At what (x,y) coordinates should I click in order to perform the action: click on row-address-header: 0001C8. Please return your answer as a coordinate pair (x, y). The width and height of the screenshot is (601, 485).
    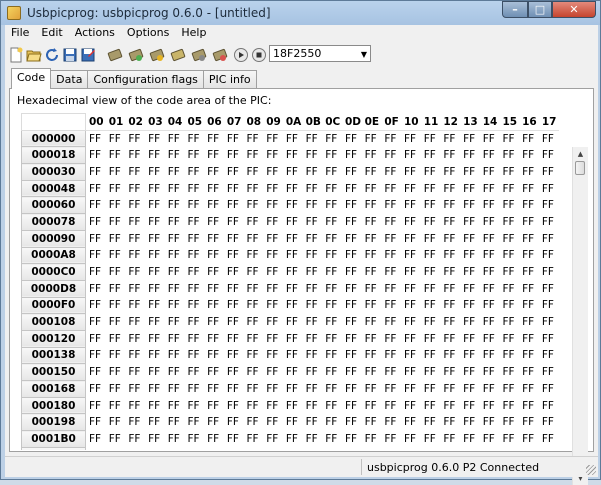
    Looking at the image, I should click on (53, 448).